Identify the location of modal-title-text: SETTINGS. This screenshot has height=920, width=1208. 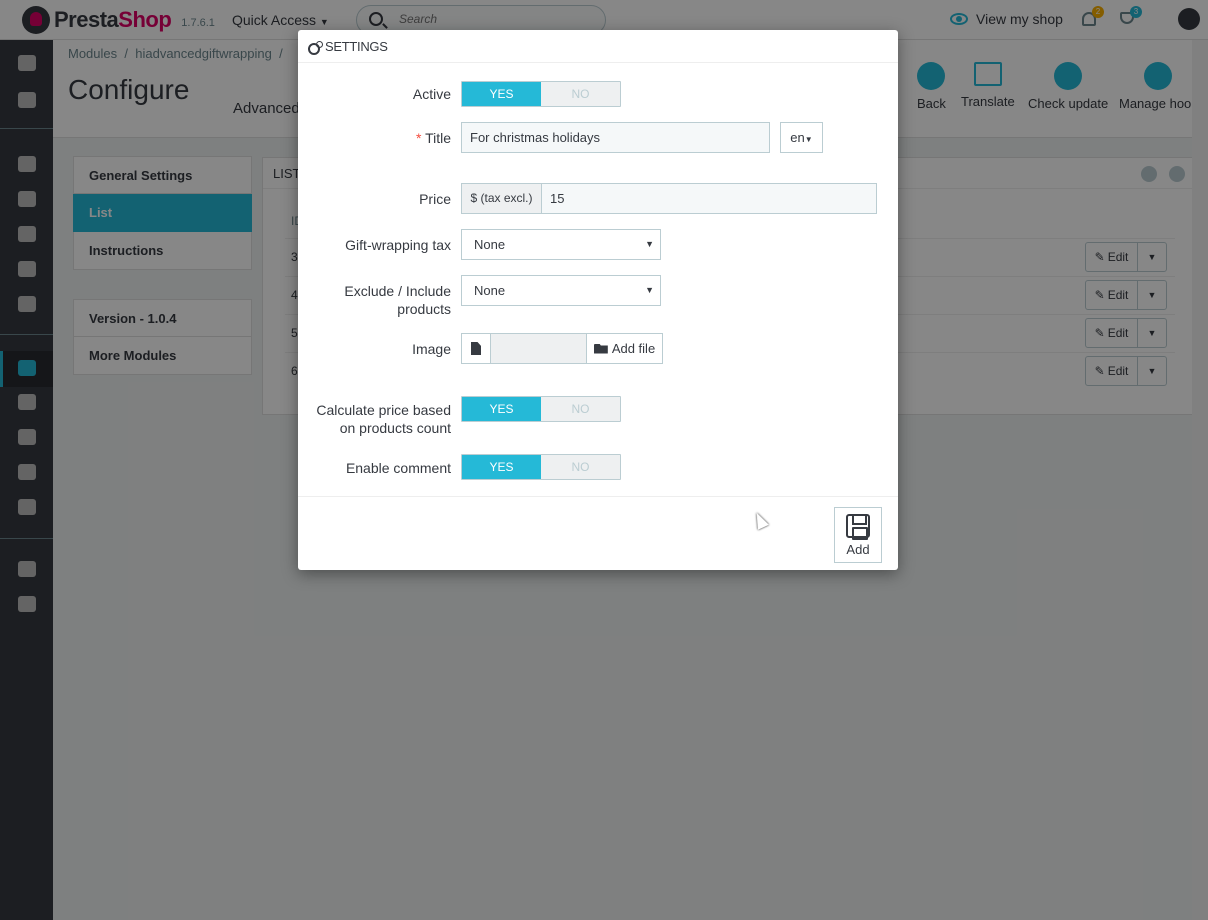
(356, 46).